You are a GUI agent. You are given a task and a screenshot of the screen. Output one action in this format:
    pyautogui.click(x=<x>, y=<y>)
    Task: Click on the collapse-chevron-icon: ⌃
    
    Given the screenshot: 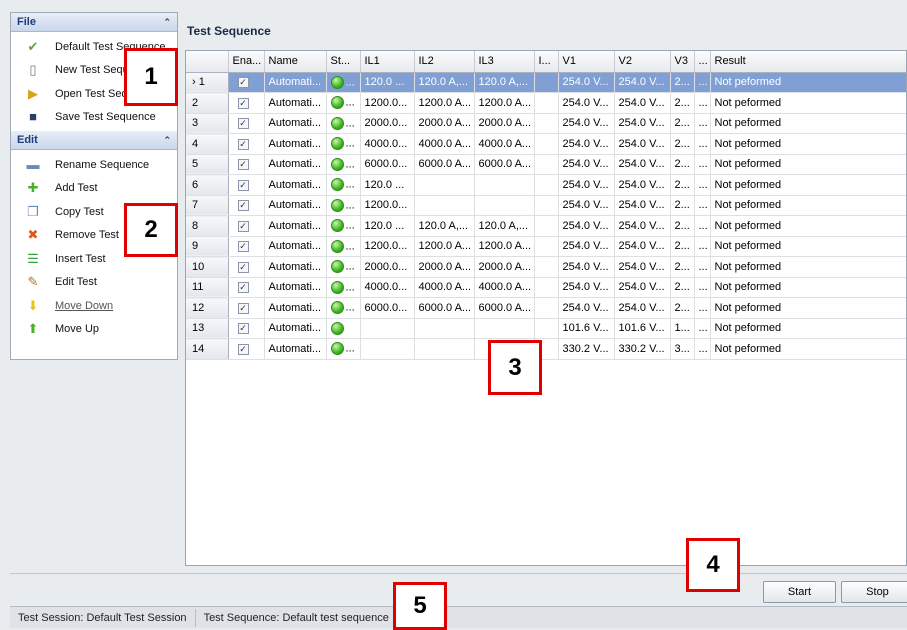 What is the action you would take?
    pyautogui.click(x=167, y=22)
    